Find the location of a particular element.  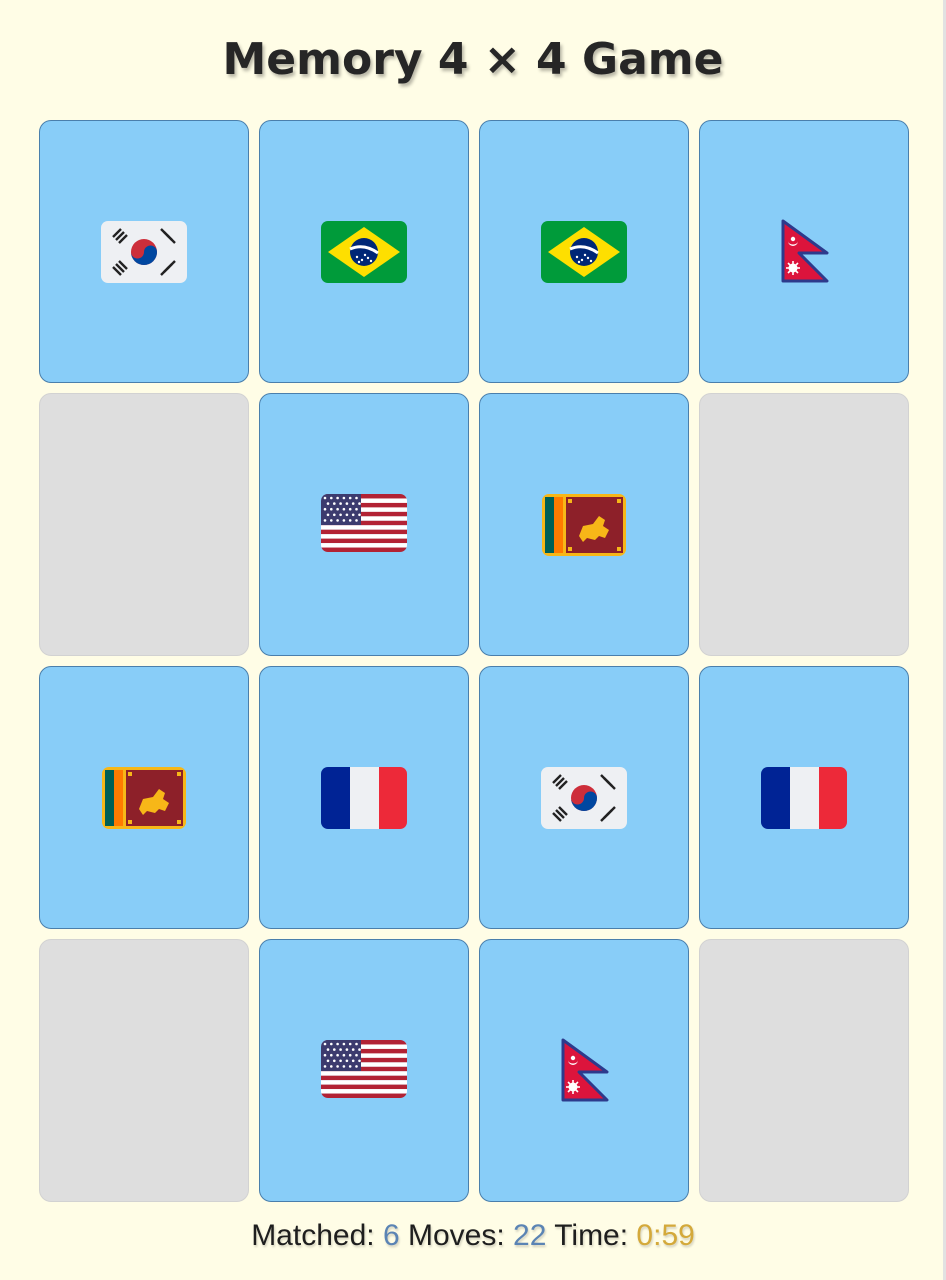

time-value: 0:59 is located at coordinates (665, 1235).